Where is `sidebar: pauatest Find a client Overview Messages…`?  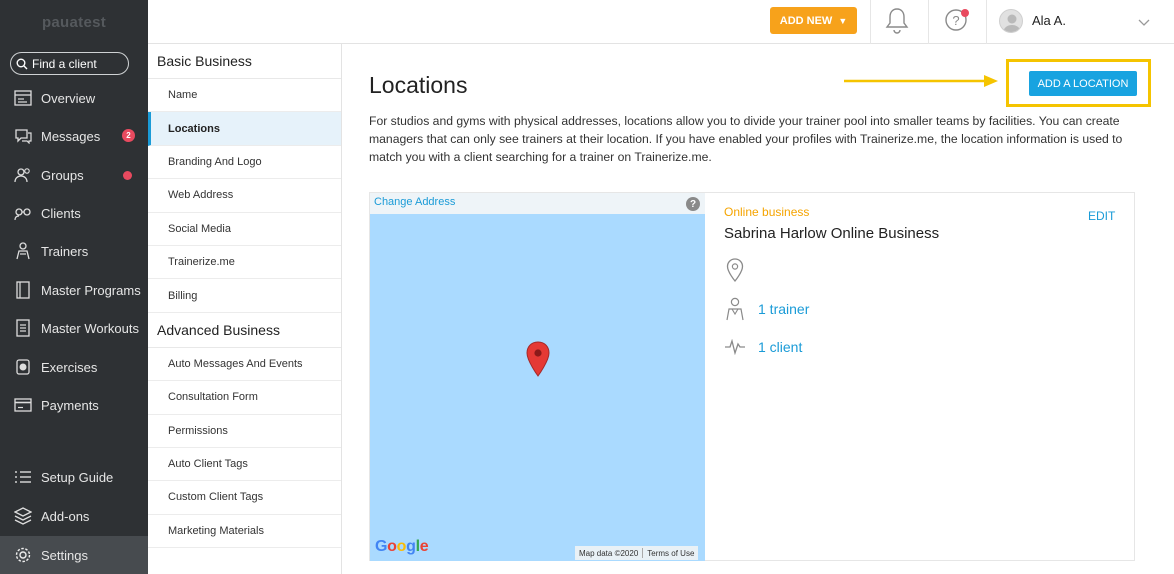
sidebar: pauatest Find a client Overview Messages… is located at coordinates (74, 287).